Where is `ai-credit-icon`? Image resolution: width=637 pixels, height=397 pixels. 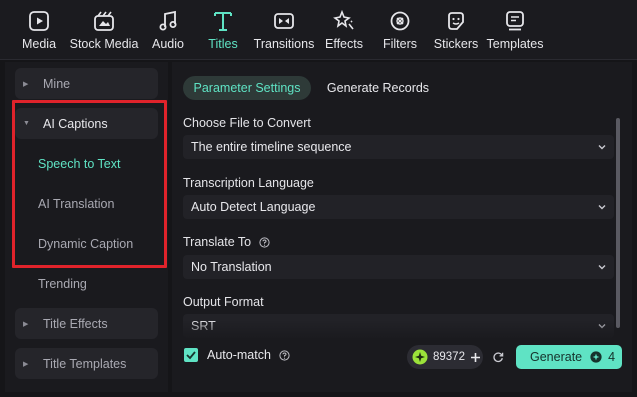 ai-credit-icon is located at coordinates (420, 357).